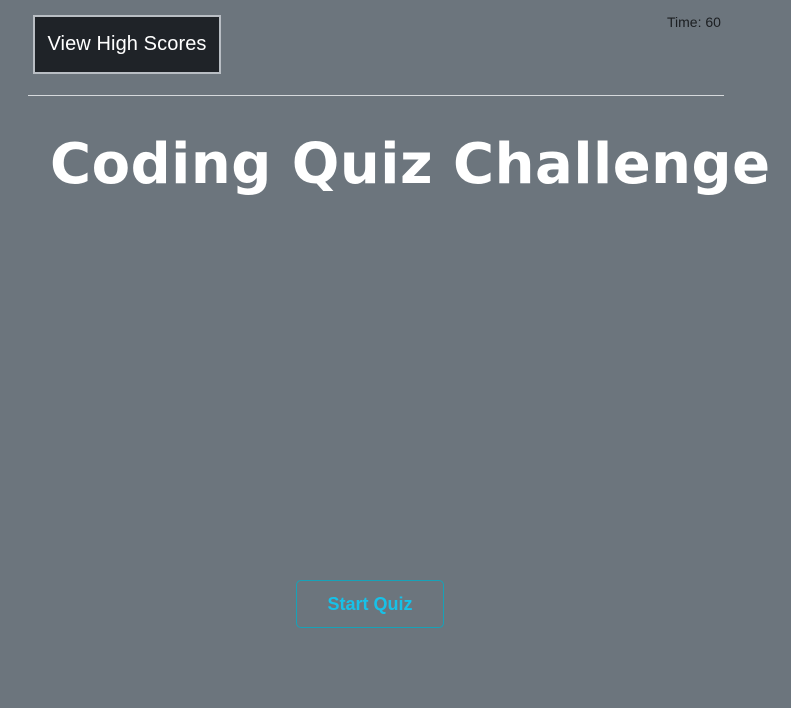 This screenshot has height=708, width=791. Describe the element at coordinates (410, 164) in the screenshot. I see `page-title: Coding Quiz Challenge` at that location.